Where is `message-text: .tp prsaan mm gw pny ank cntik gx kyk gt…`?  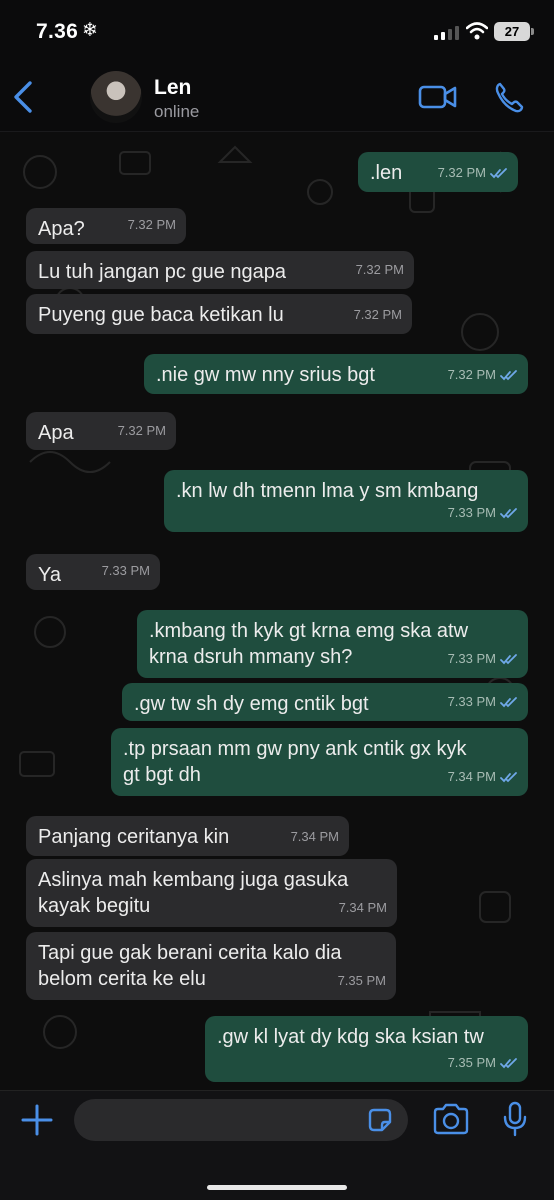 message-text: .tp prsaan mm gw pny ank cntik gx kyk gt… is located at coordinates (295, 762).